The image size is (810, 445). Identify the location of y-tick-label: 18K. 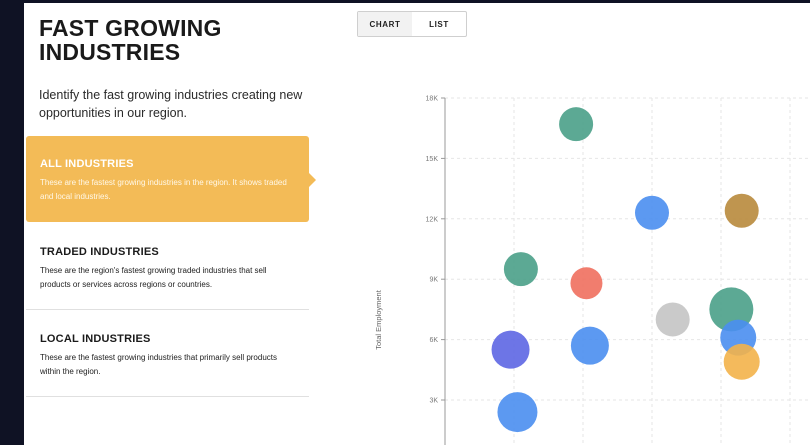
(432, 99).